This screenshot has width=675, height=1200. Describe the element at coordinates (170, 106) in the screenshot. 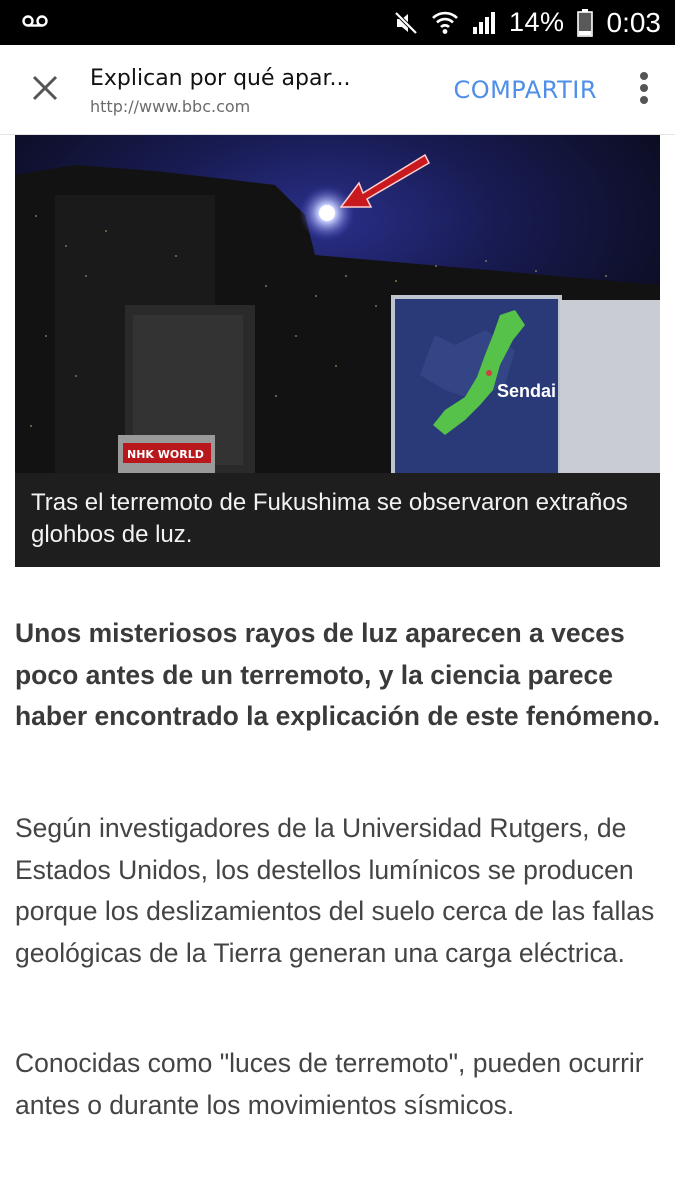

I see `page-url: http://www.bbc.com` at that location.